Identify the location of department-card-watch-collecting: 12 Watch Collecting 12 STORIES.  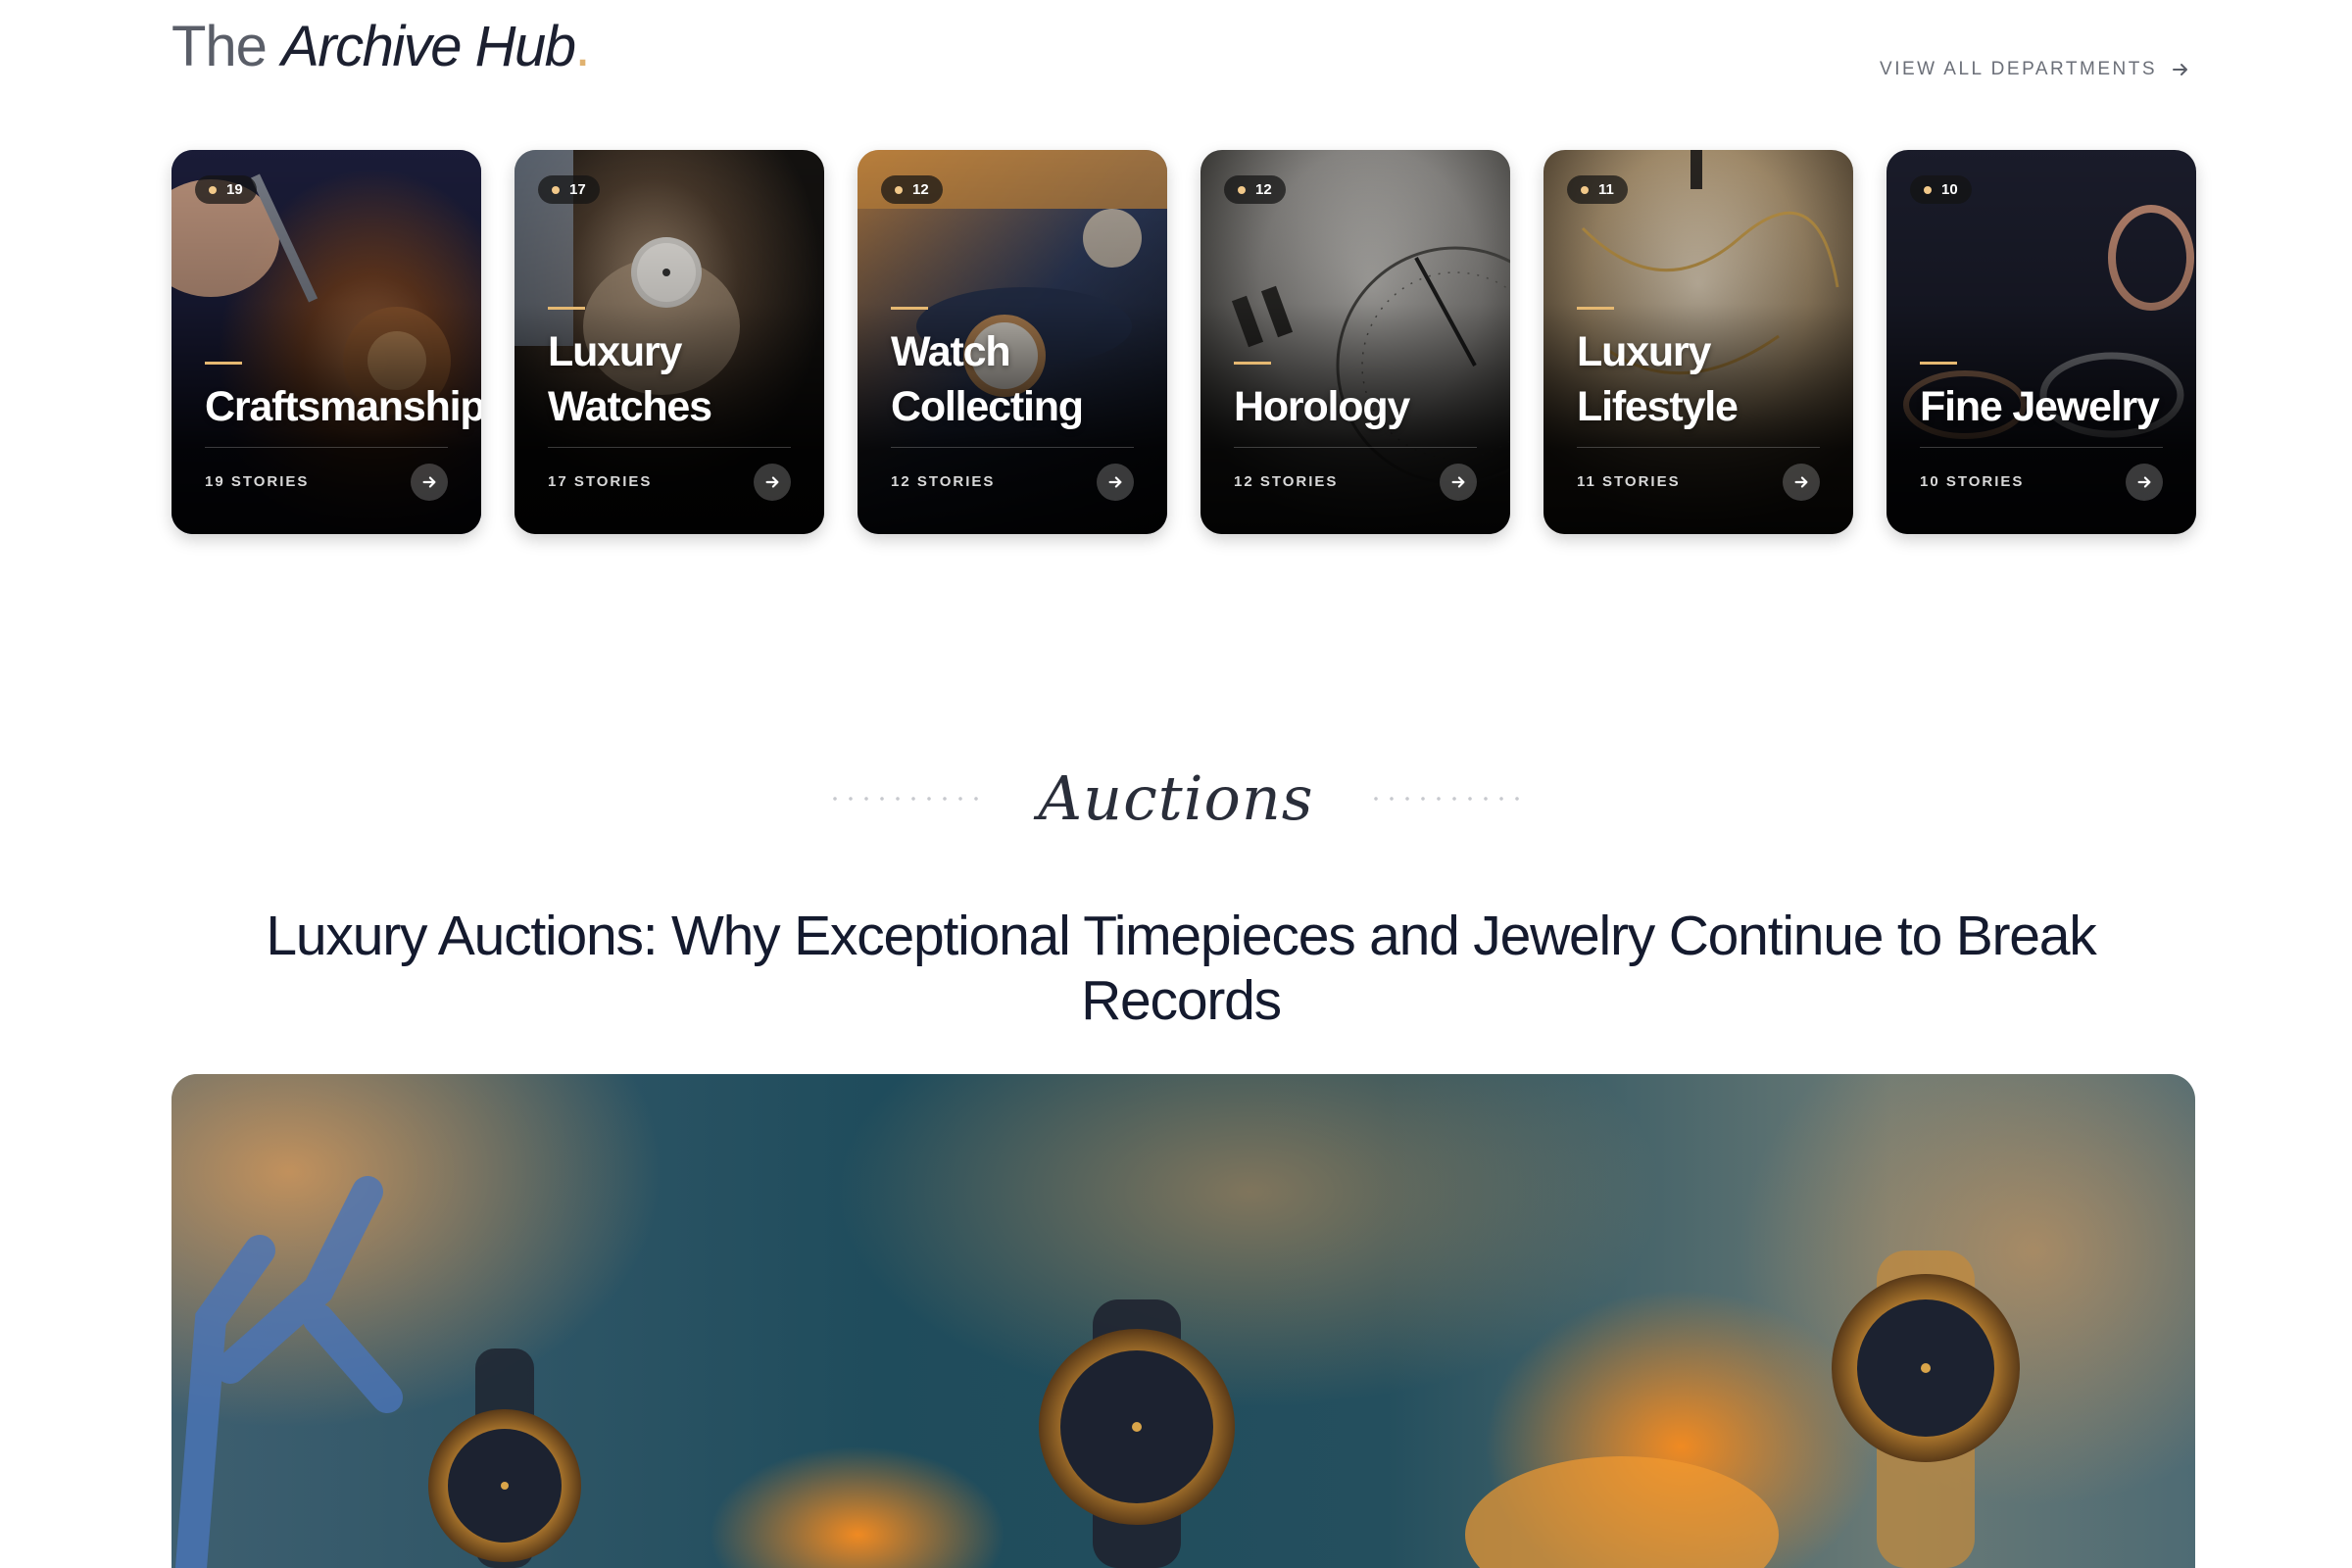
(1012, 342).